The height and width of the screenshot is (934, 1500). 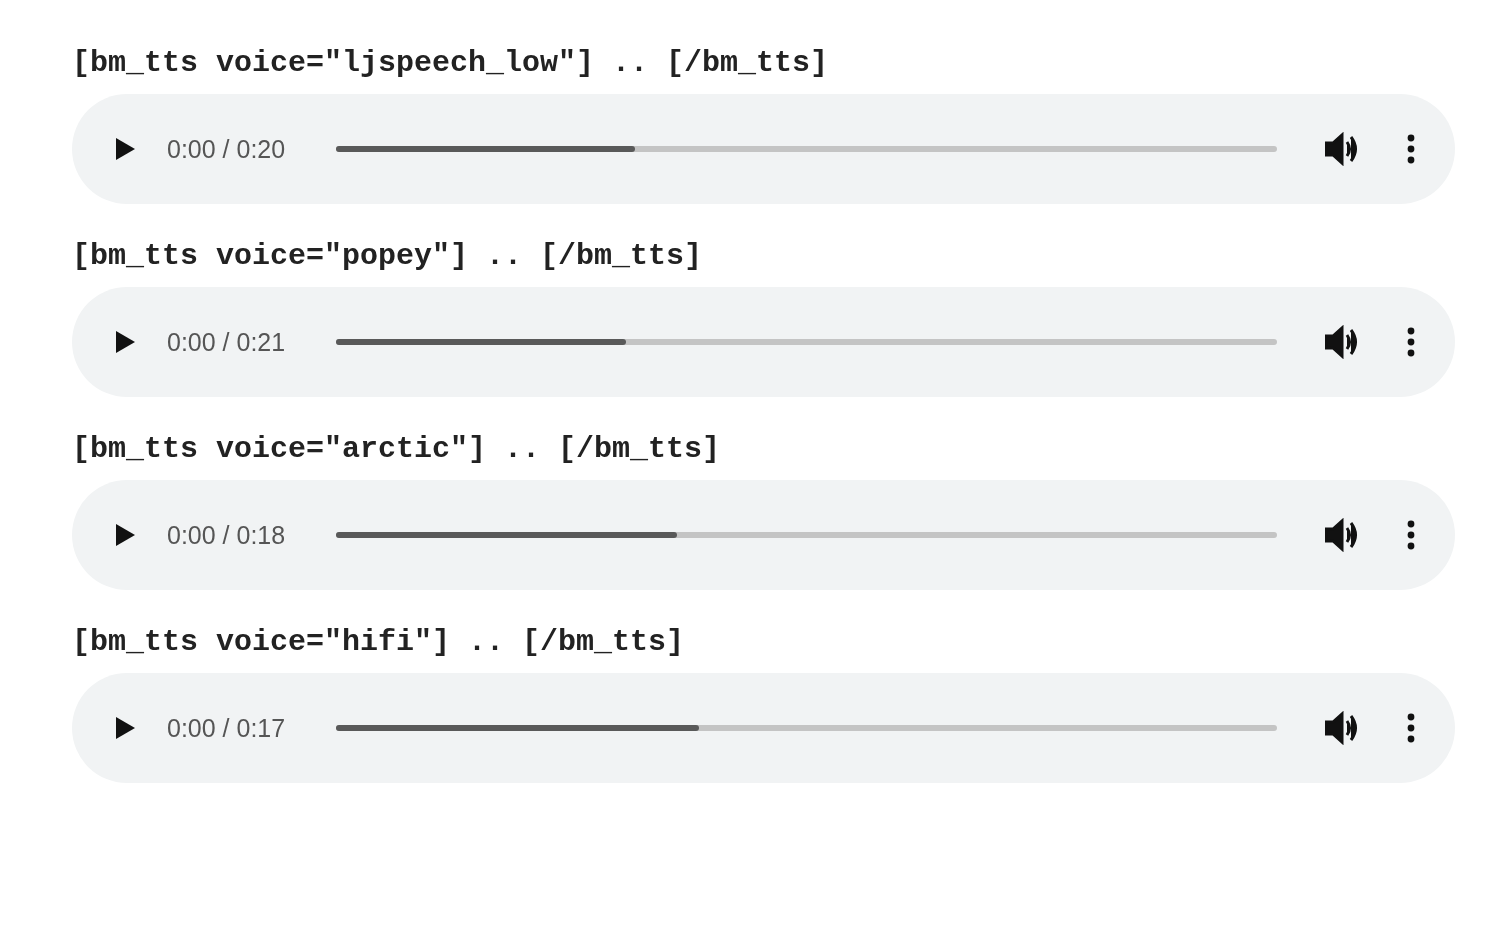 I want to click on shortcode-label: [bm_tts voice="popey"] .. [/bm_tts], so click(x=388, y=256).